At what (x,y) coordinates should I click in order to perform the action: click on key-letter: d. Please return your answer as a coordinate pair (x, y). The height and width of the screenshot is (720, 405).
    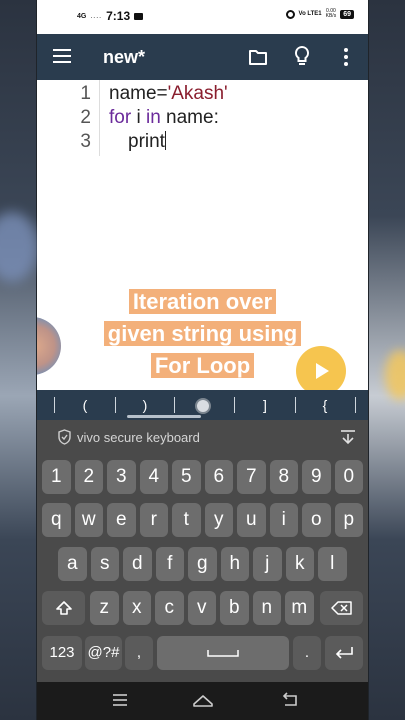
    Looking at the image, I should click on (137, 564).